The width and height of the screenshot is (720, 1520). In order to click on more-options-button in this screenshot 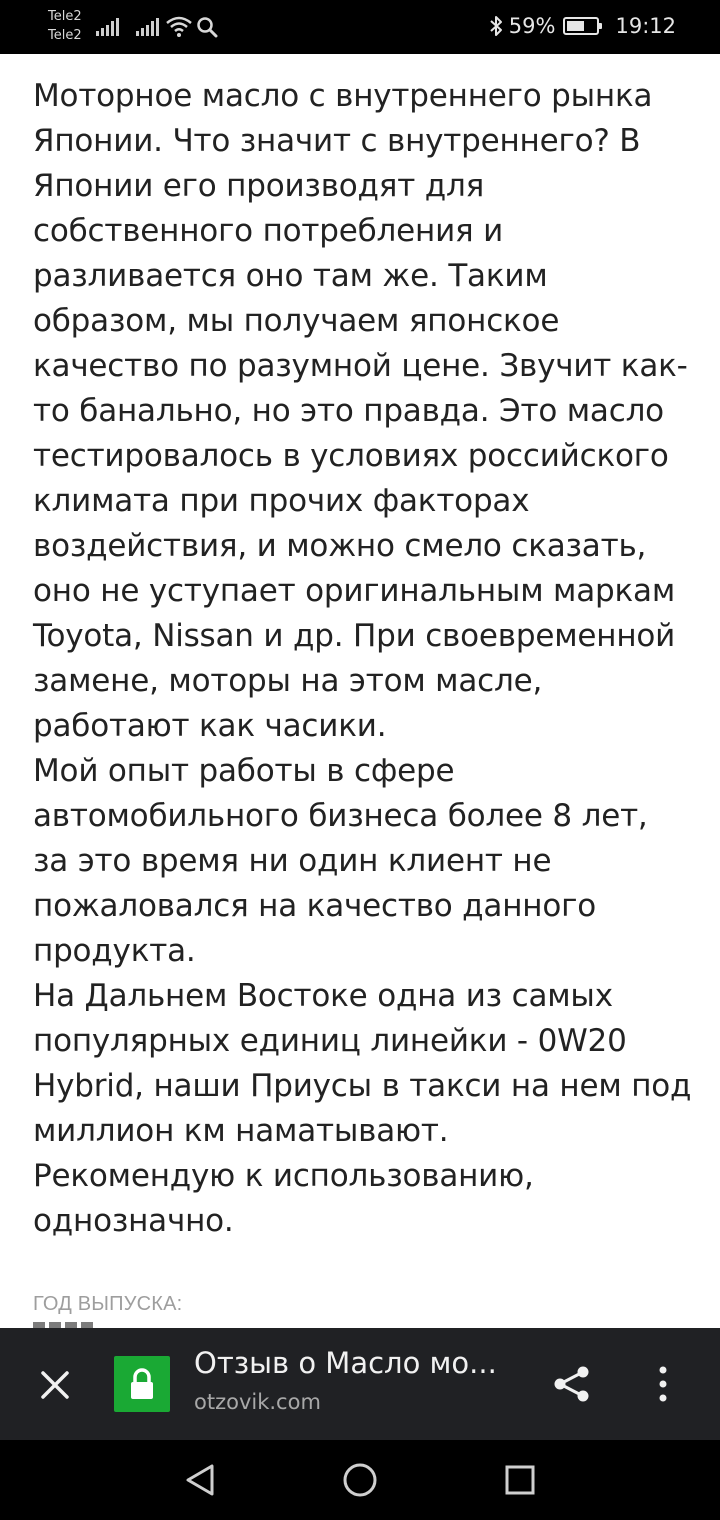, I will do `click(663, 1384)`.